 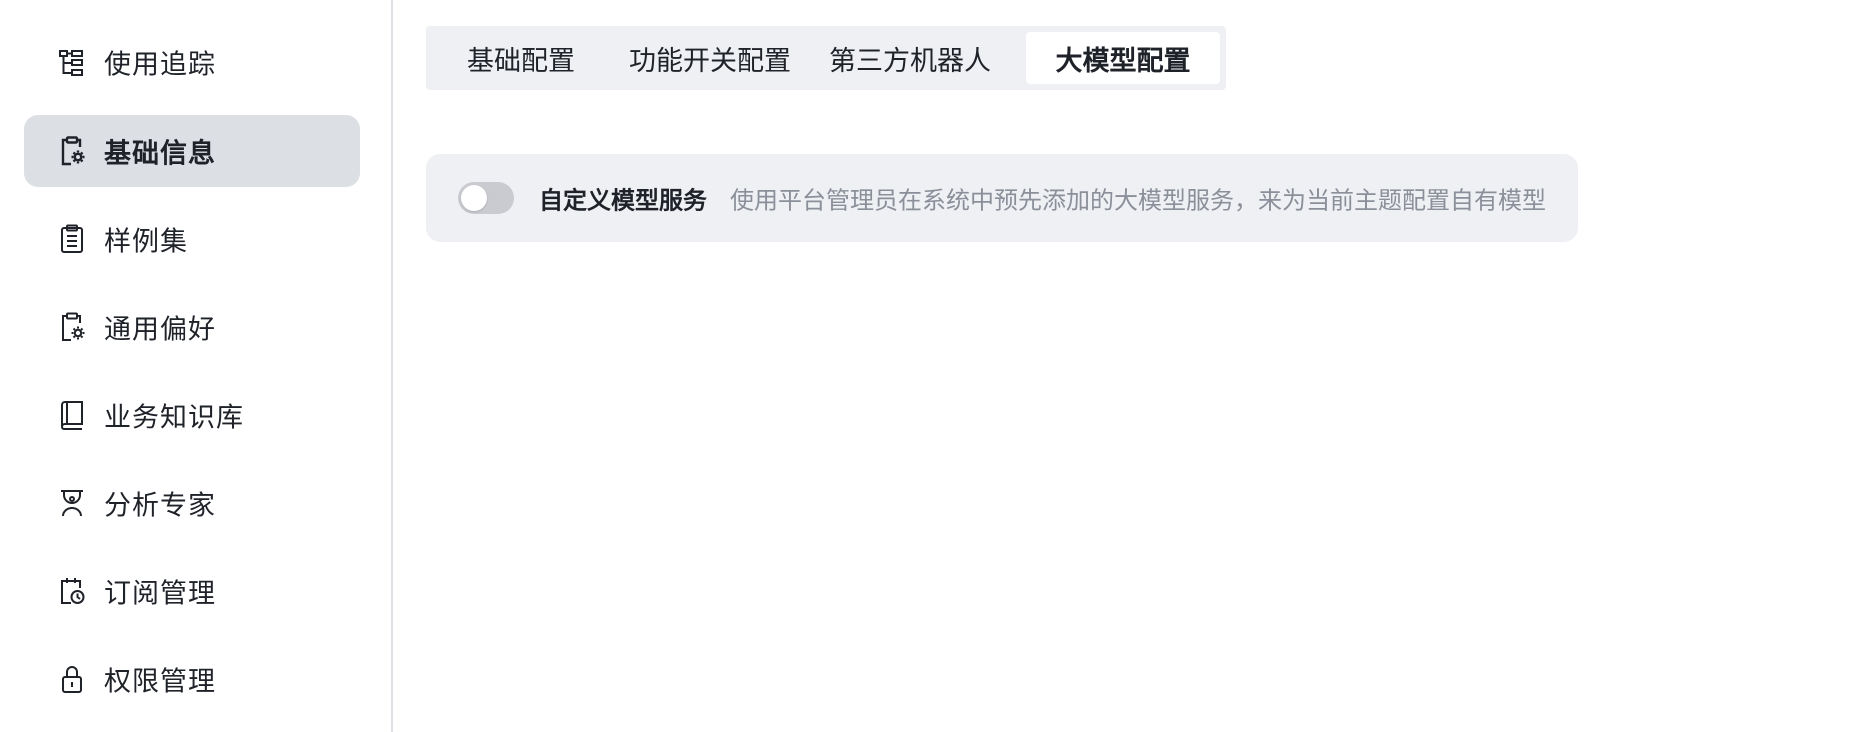 I want to click on sidebar-item-label: 通用偏好, so click(x=160, y=330).